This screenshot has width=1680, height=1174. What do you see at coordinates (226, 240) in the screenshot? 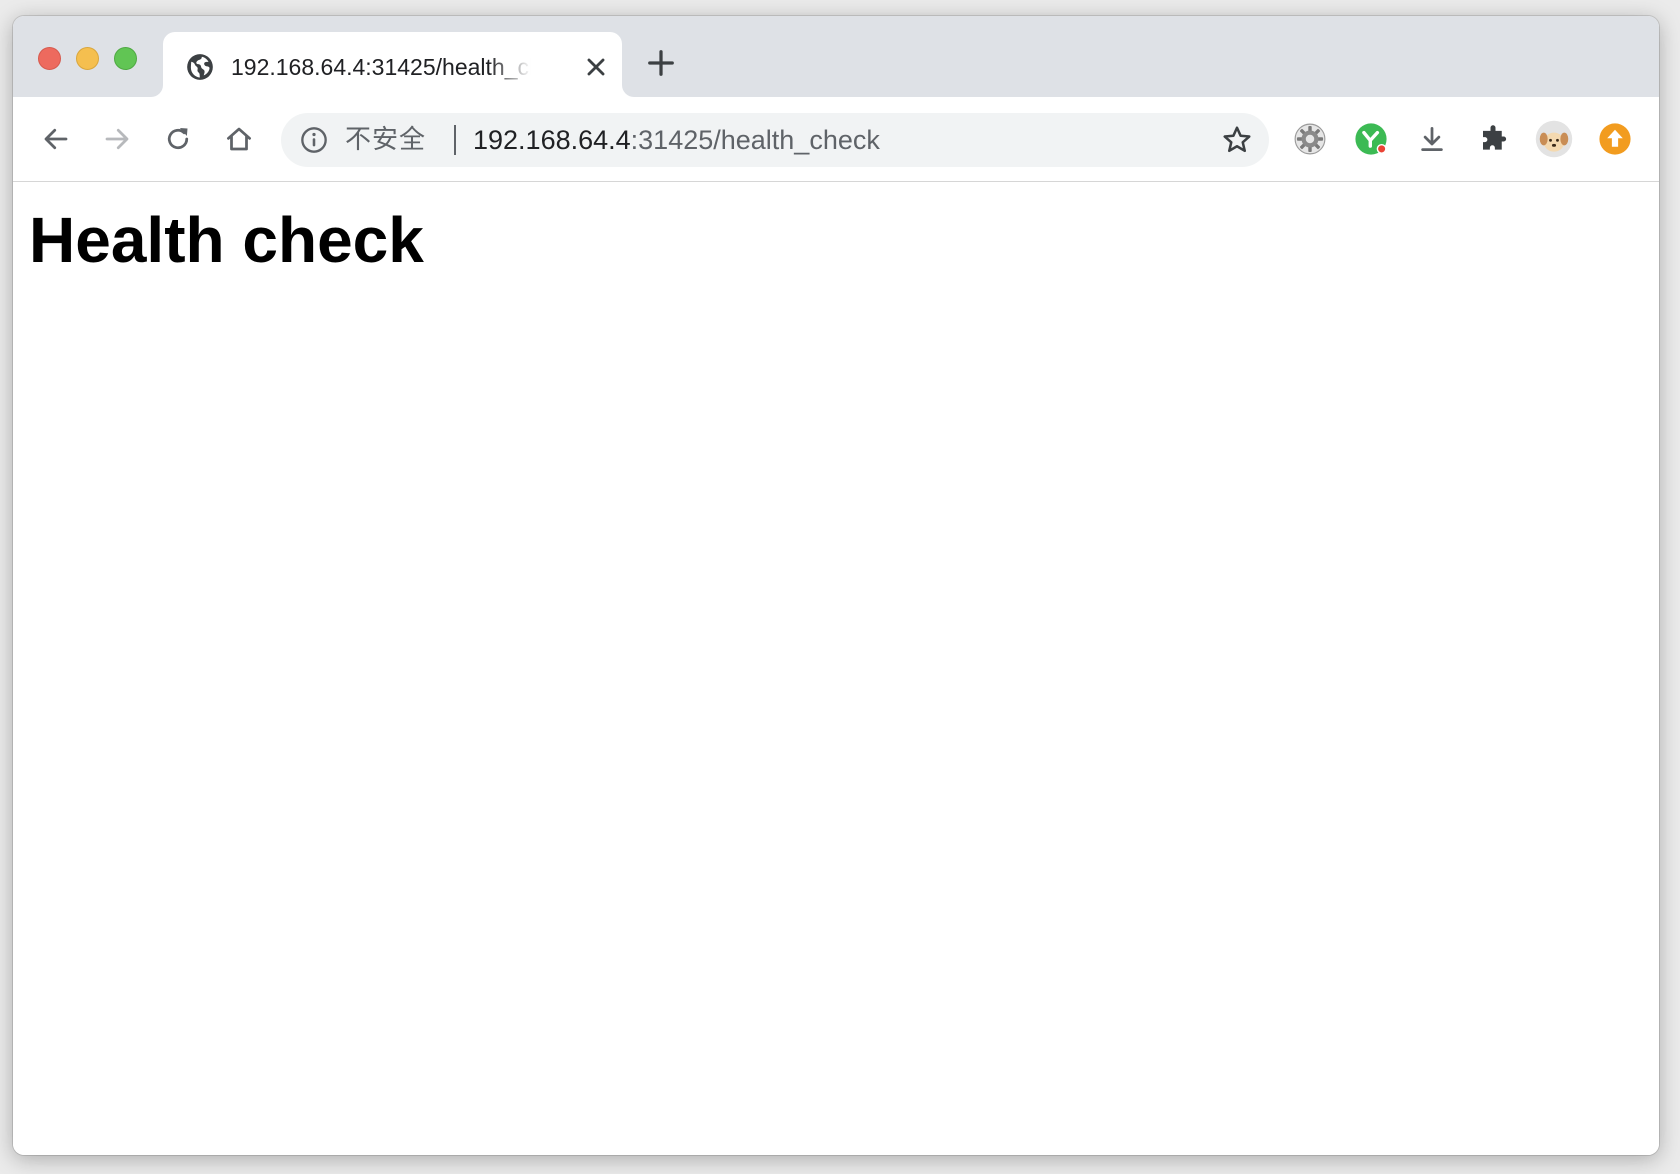
I see `page-title: Health check` at bounding box center [226, 240].